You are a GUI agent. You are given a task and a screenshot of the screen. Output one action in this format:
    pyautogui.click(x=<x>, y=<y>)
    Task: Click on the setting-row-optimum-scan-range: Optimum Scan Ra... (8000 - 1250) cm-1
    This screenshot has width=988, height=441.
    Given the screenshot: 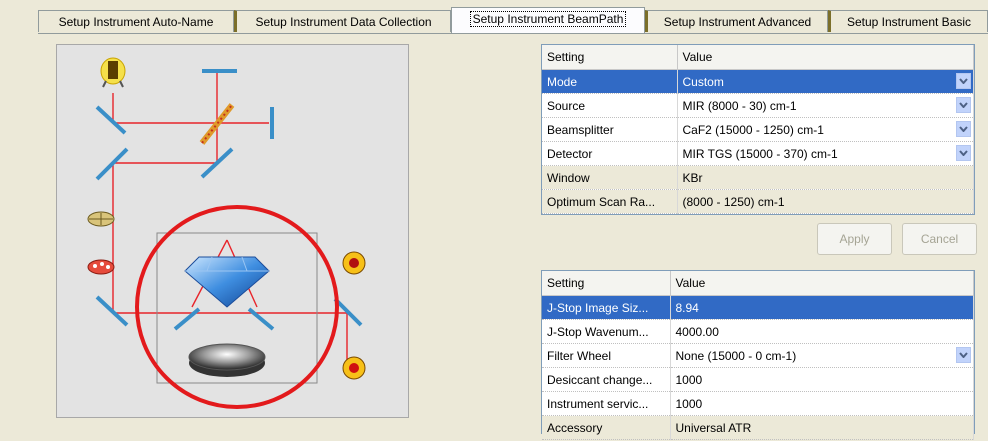 What is the action you would take?
    pyautogui.click(x=758, y=201)
    